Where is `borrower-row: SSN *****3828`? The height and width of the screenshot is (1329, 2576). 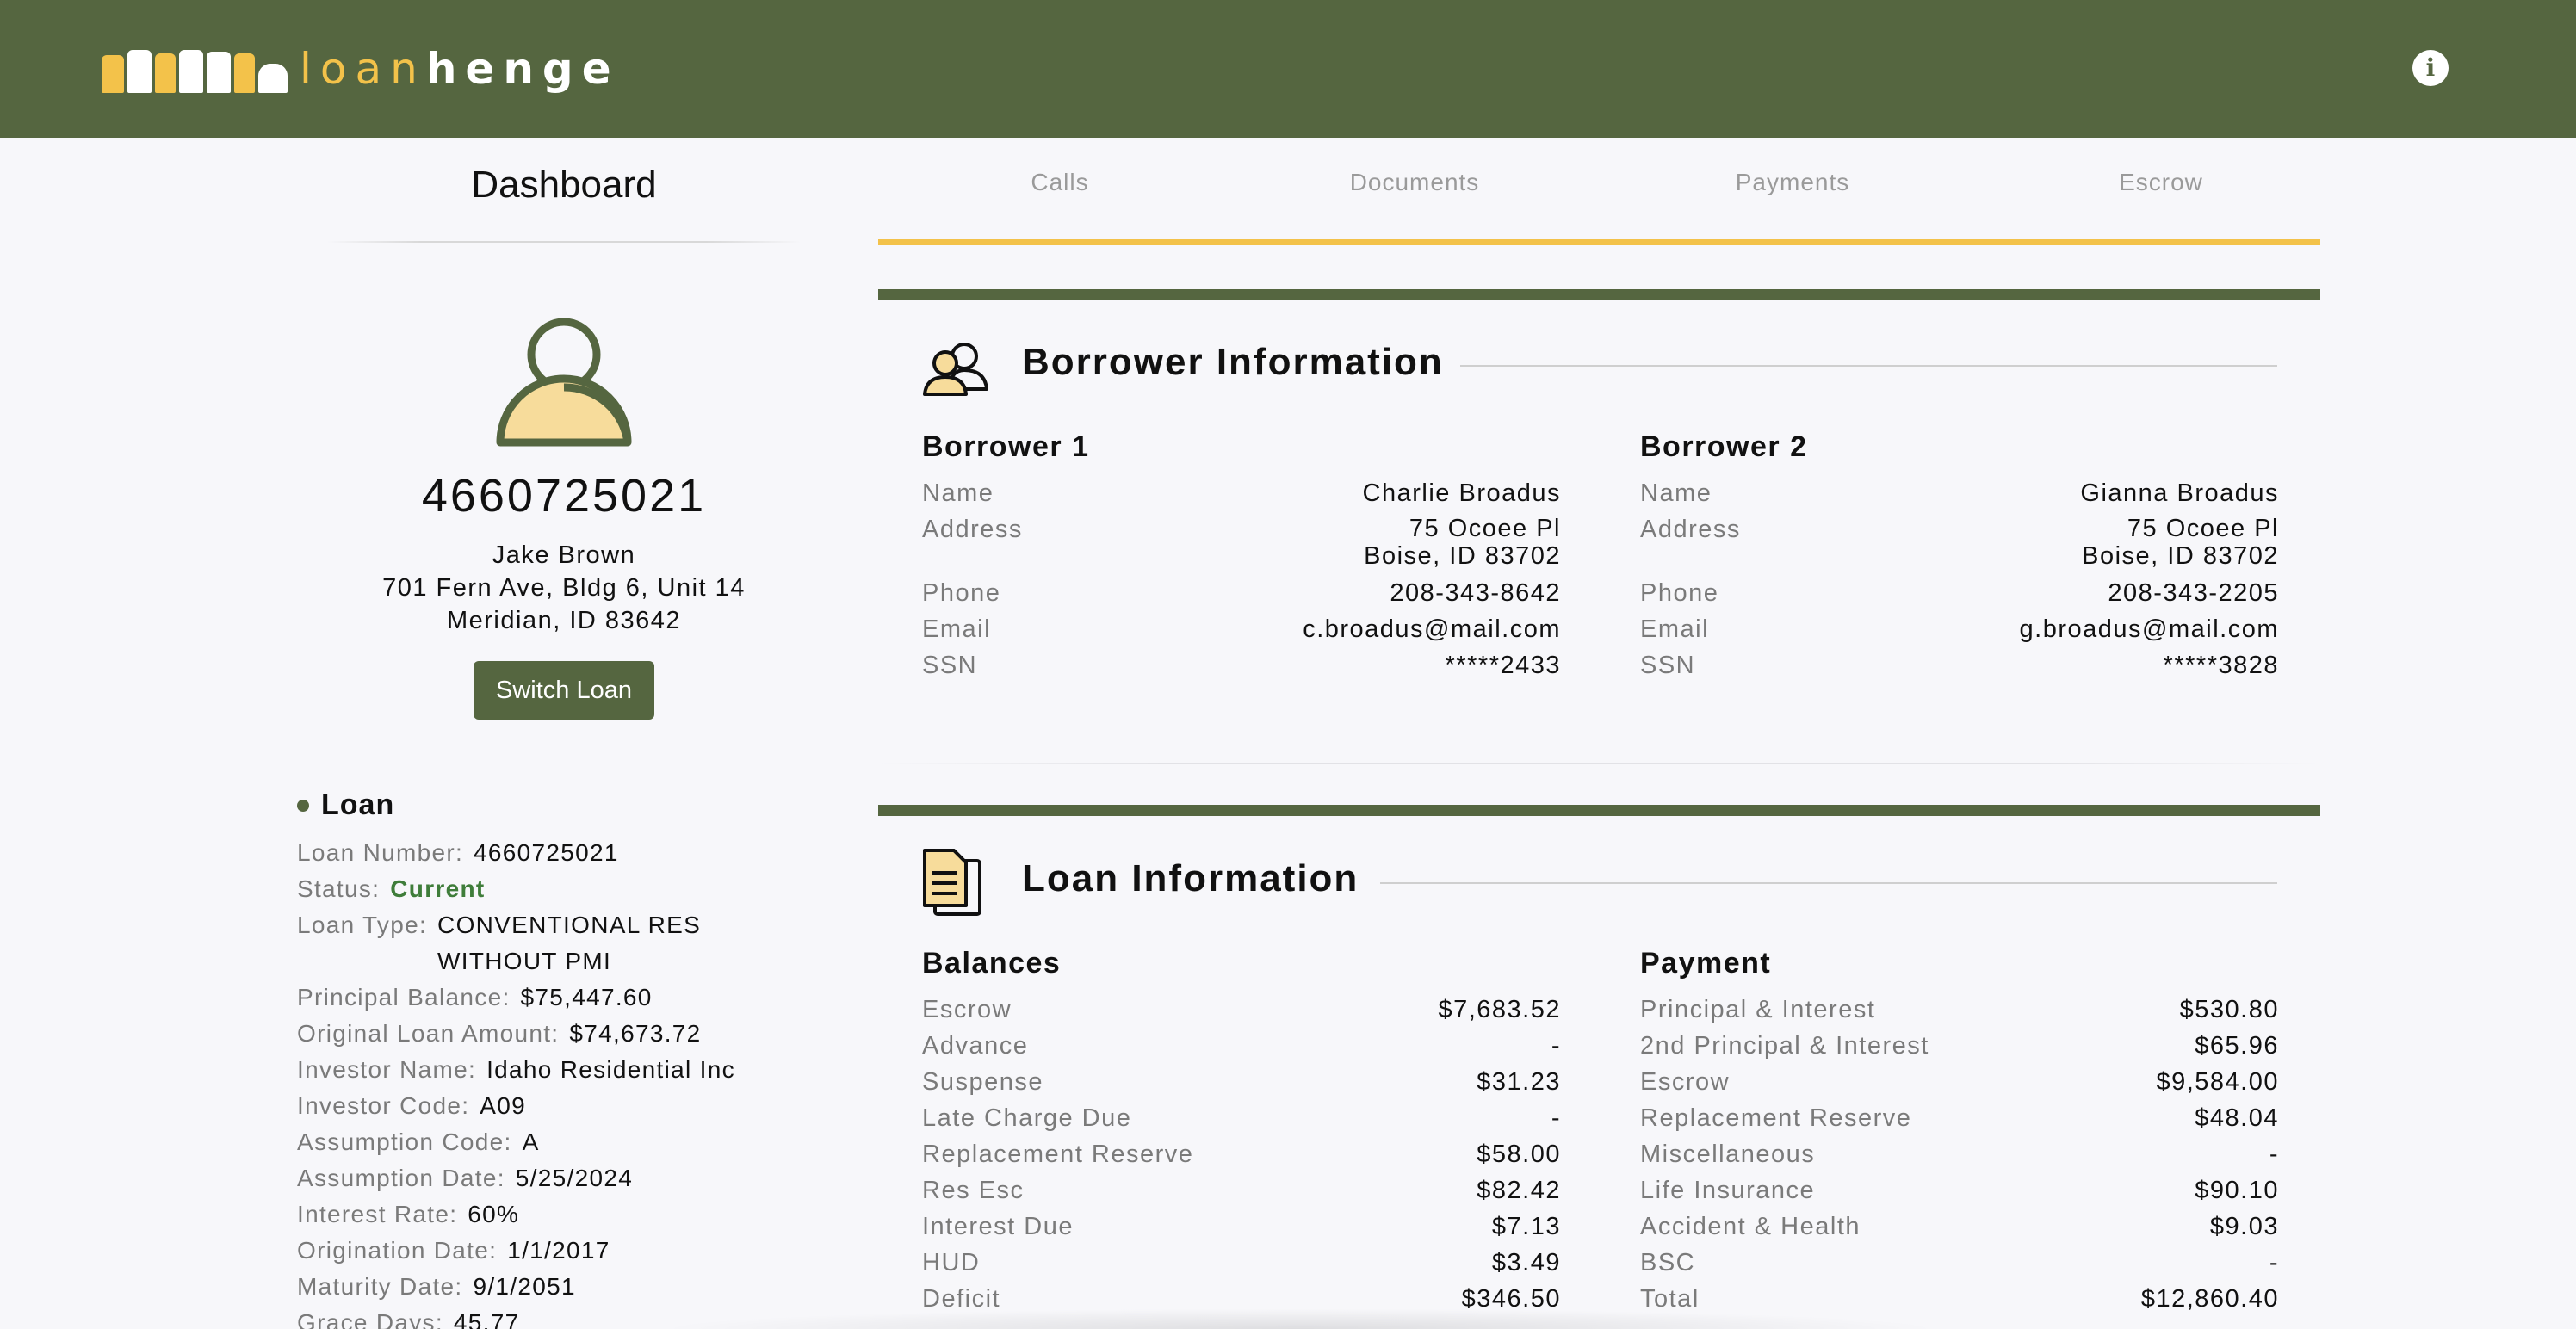
borrower-row: SSN *****3828 is located at coordinates (1959, 665).